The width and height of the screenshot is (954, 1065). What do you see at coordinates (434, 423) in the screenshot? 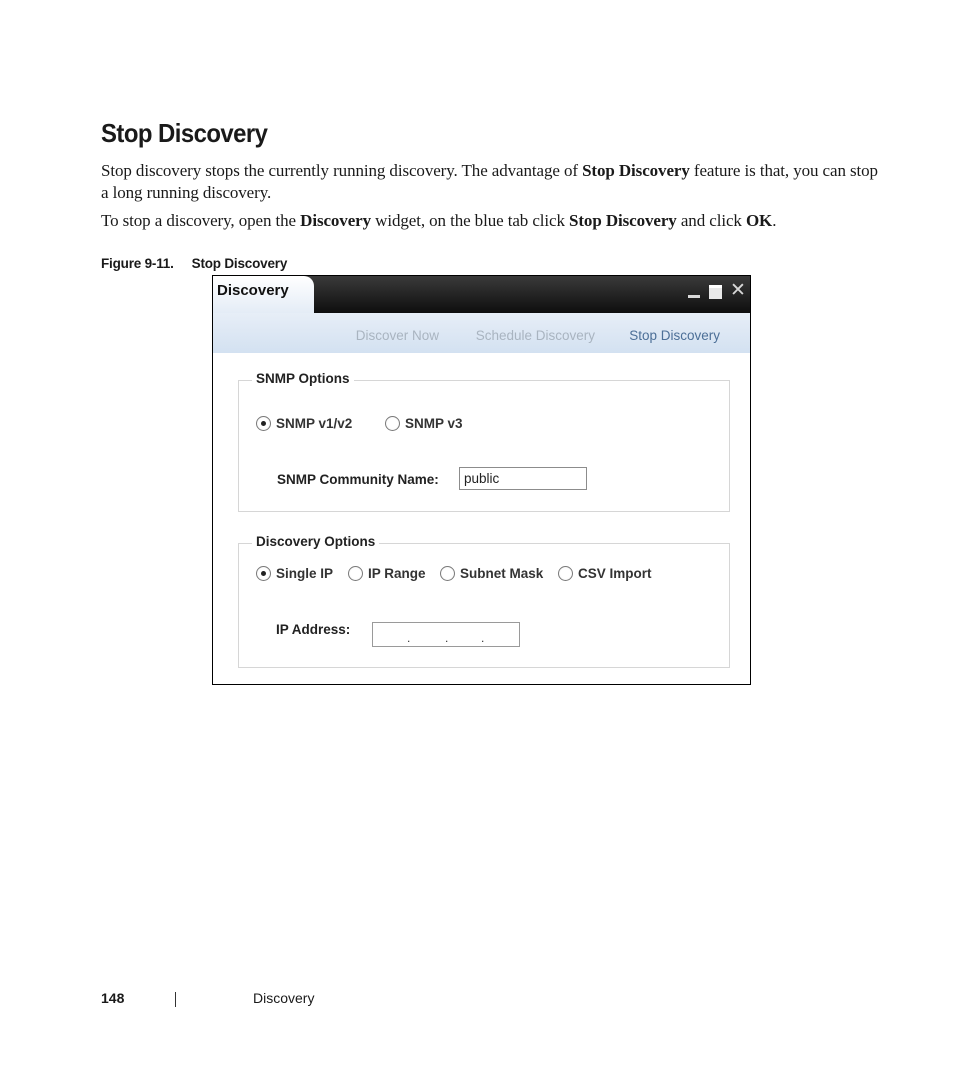
I see `radio-label: SNMP v3` at bounding box center [434, 423].